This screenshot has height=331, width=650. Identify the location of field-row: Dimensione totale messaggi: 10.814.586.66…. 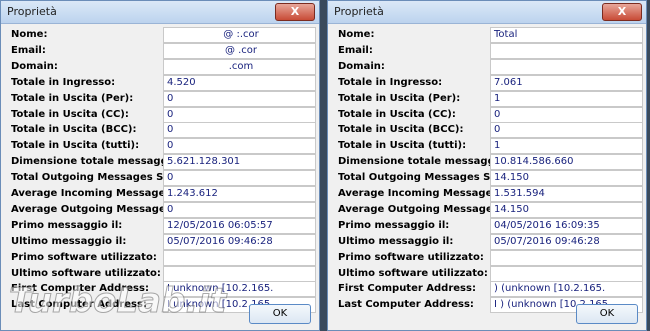
(490, 162).